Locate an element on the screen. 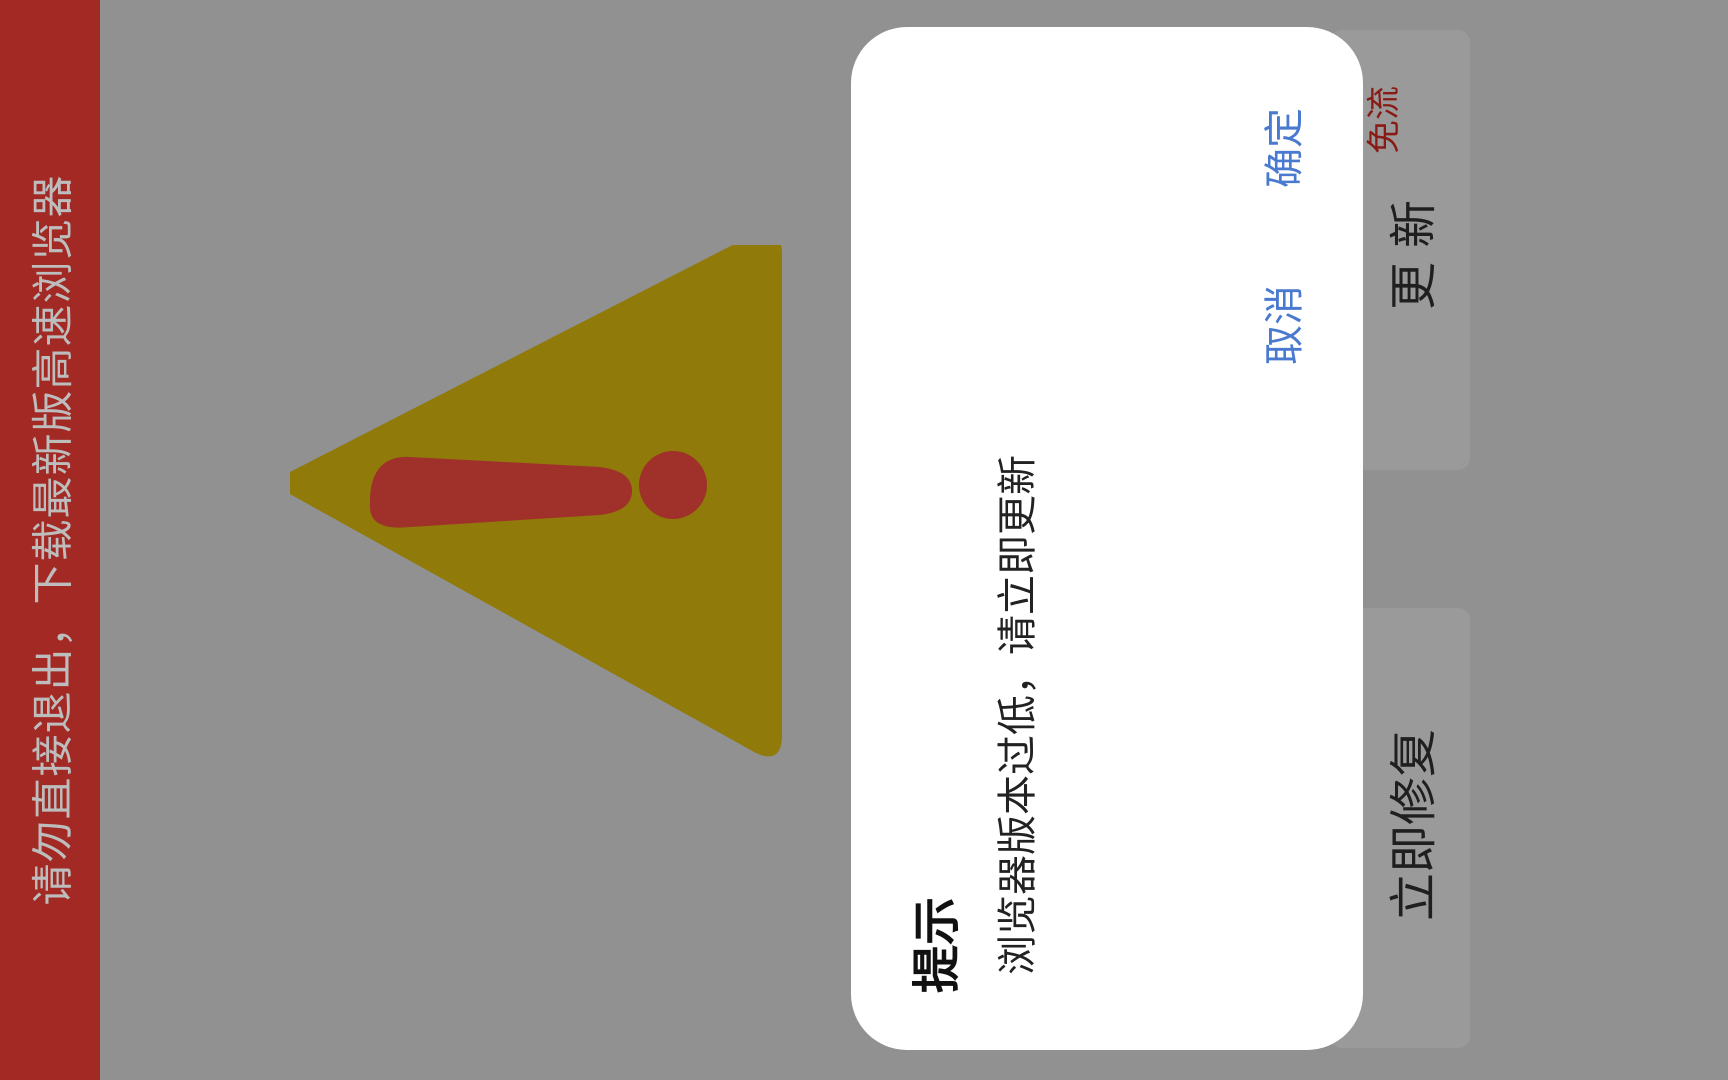 Image resolution: width=1728 pixels, height=1080 pixels. cancel-button-label: 取消 is located at coordinates (1285, 325).